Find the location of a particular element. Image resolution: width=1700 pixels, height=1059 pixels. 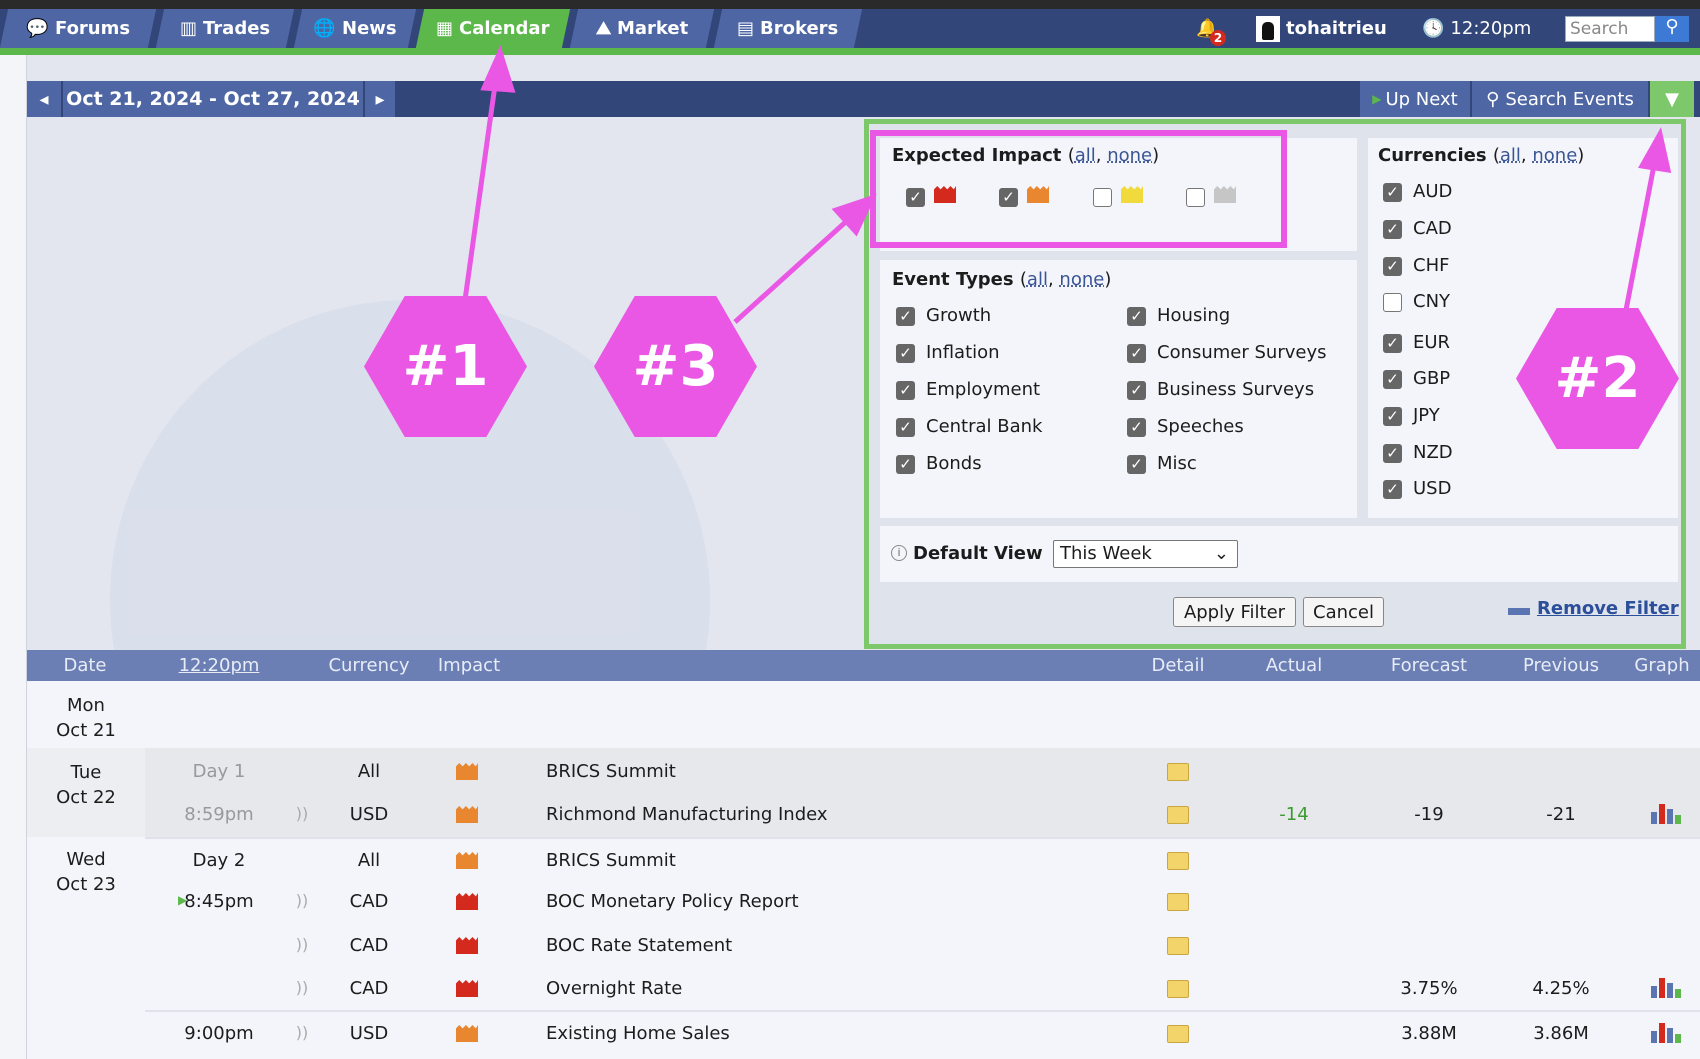

arrow-1-head is located at coordinates (498, 68).